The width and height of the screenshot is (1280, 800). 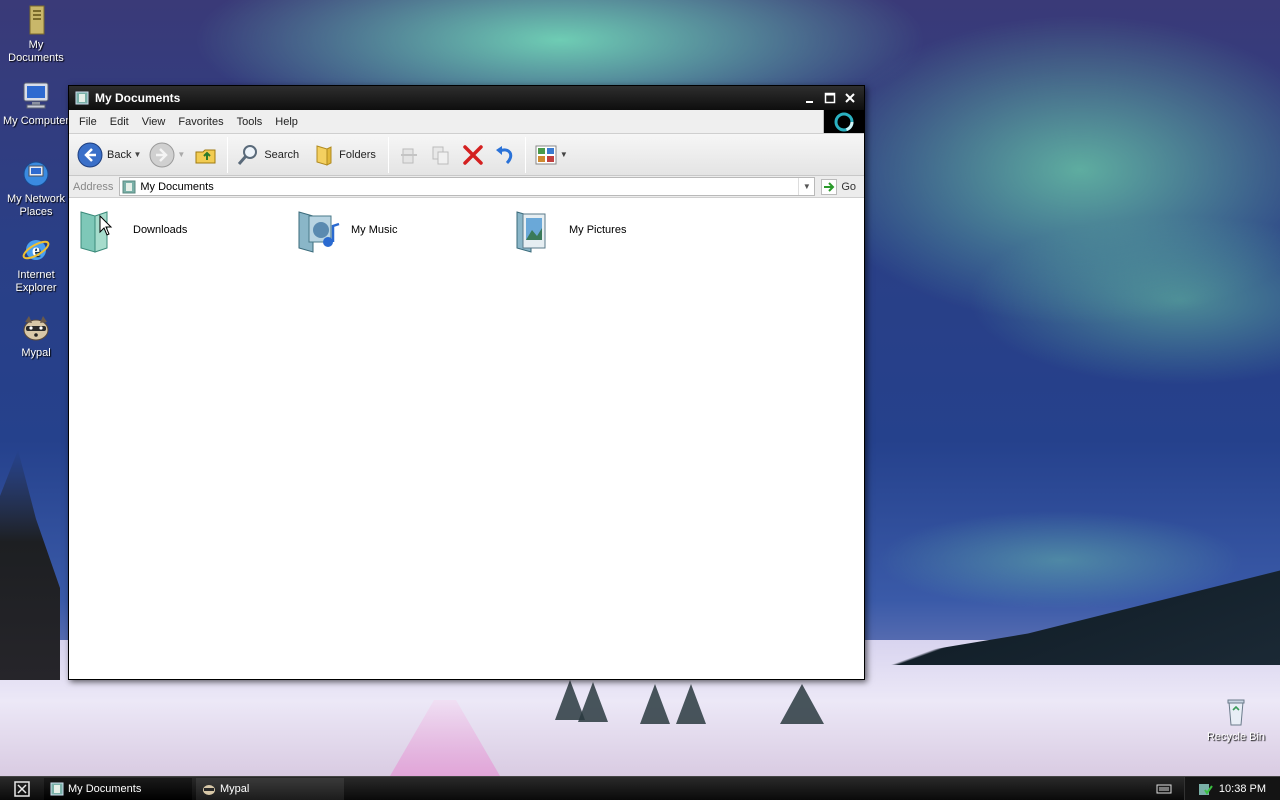 I want to click on back-label: Back, so click(x=119, y=154).